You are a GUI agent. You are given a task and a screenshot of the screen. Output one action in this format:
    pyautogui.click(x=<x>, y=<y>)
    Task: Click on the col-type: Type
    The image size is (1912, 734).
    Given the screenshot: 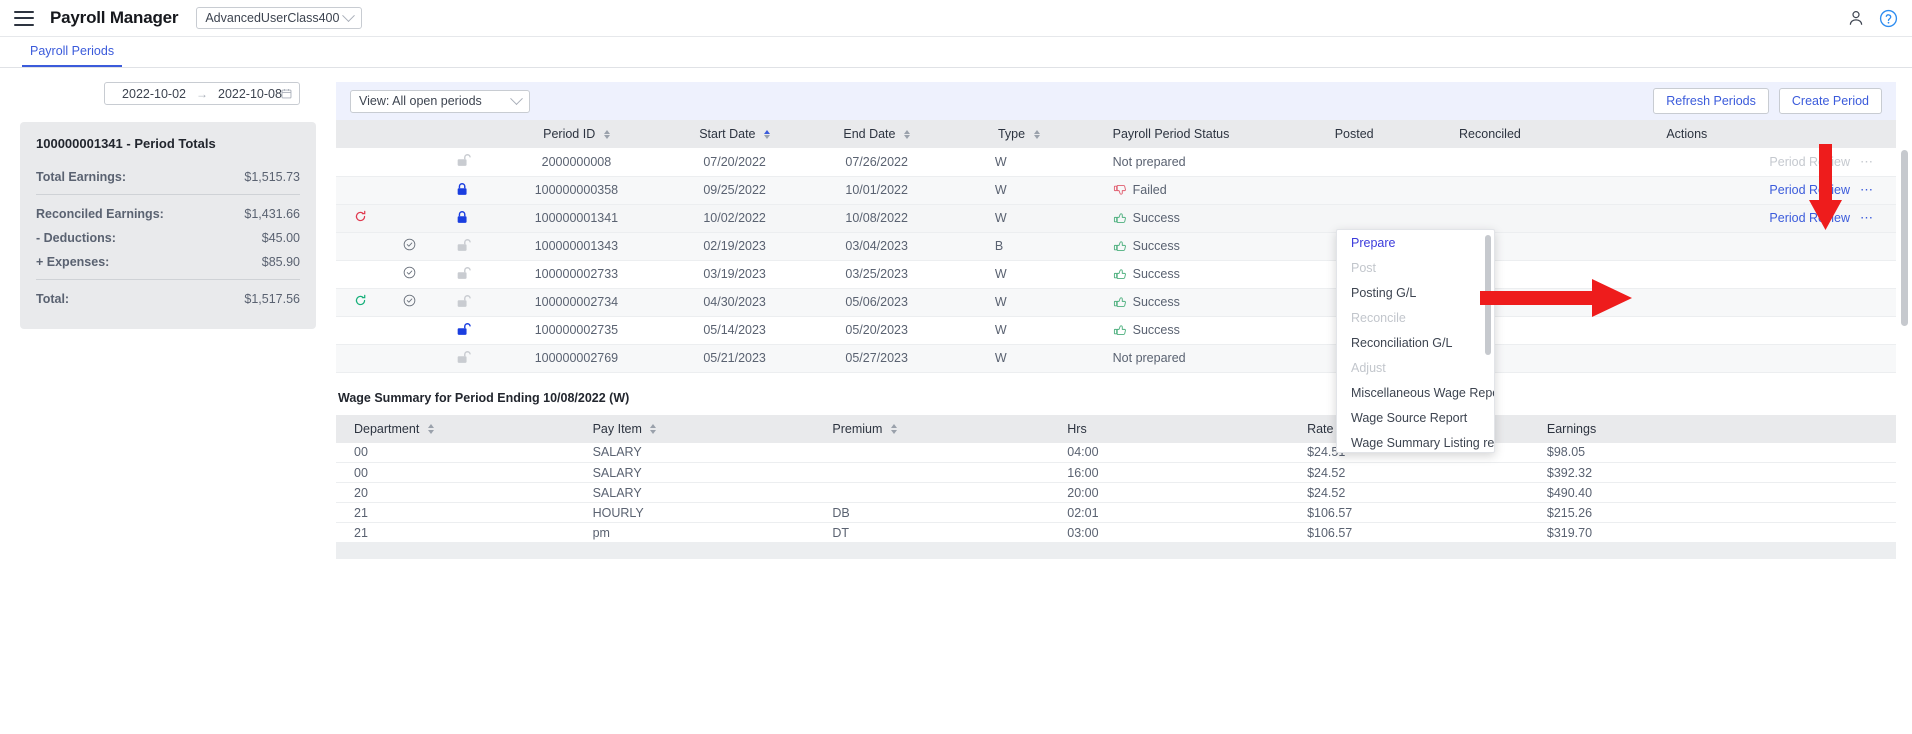 What is the action you would take?
    pyautogui.click(x=1018, y=134)
    